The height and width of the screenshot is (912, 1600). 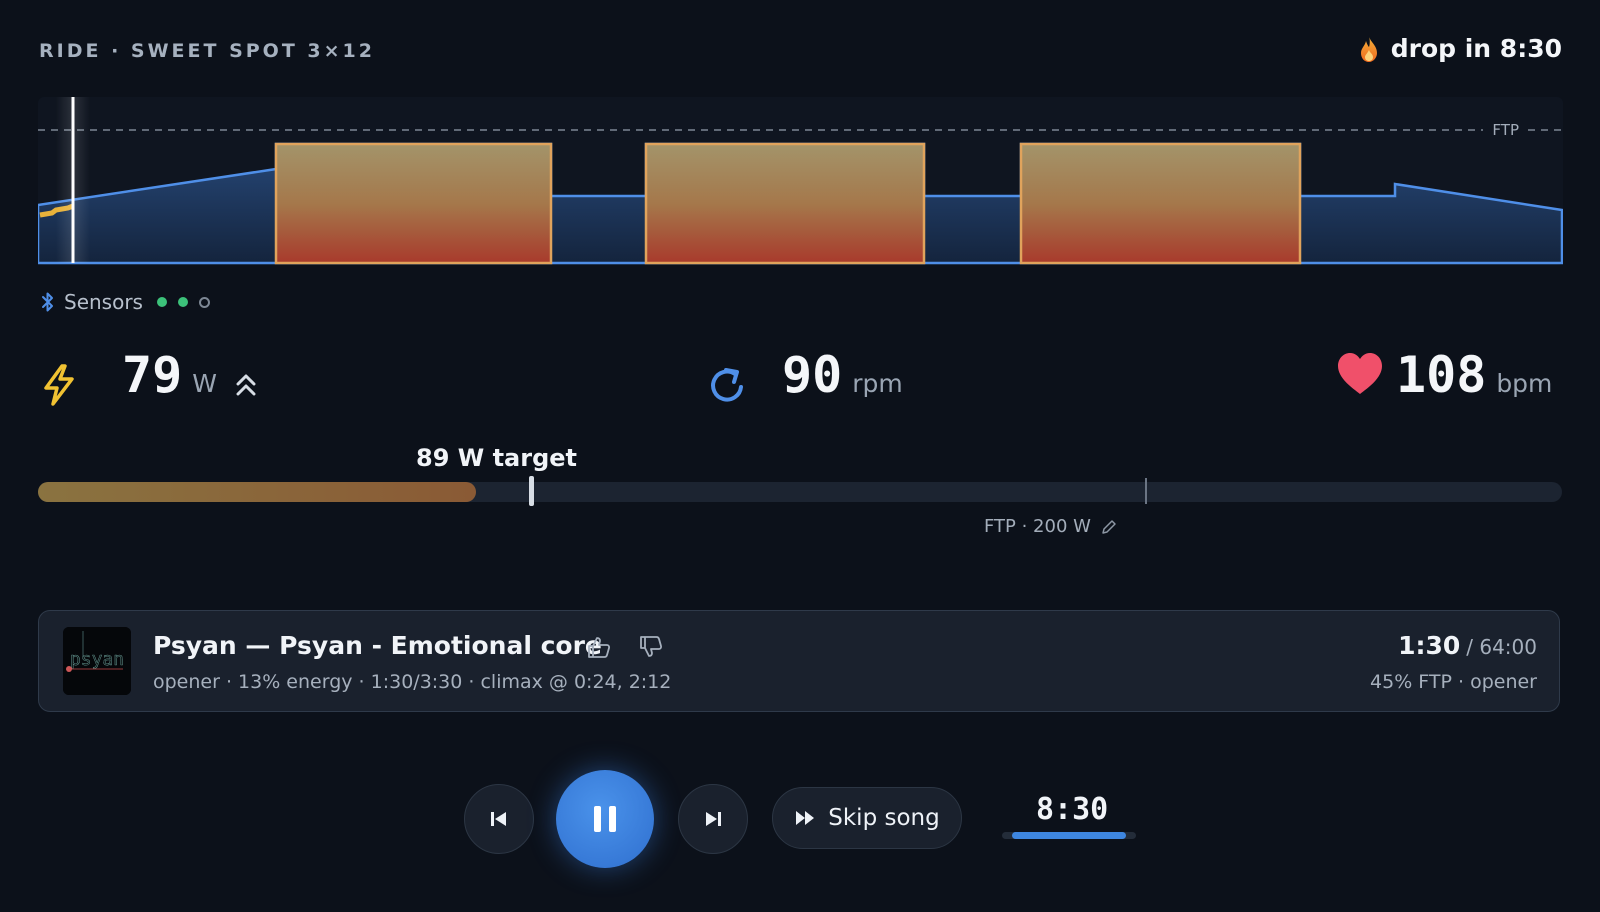 I want to click on skip-song-button: Skip song, so click(x=867, y=818).